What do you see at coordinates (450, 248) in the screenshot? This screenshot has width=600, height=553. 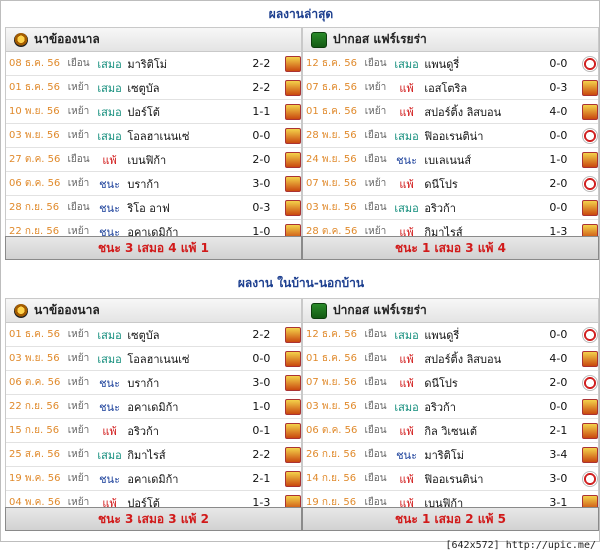 I see `summary-right-latest: ชนะ 1 เสมอ 3 แพ้ 4` at bounding box center [450, 248].